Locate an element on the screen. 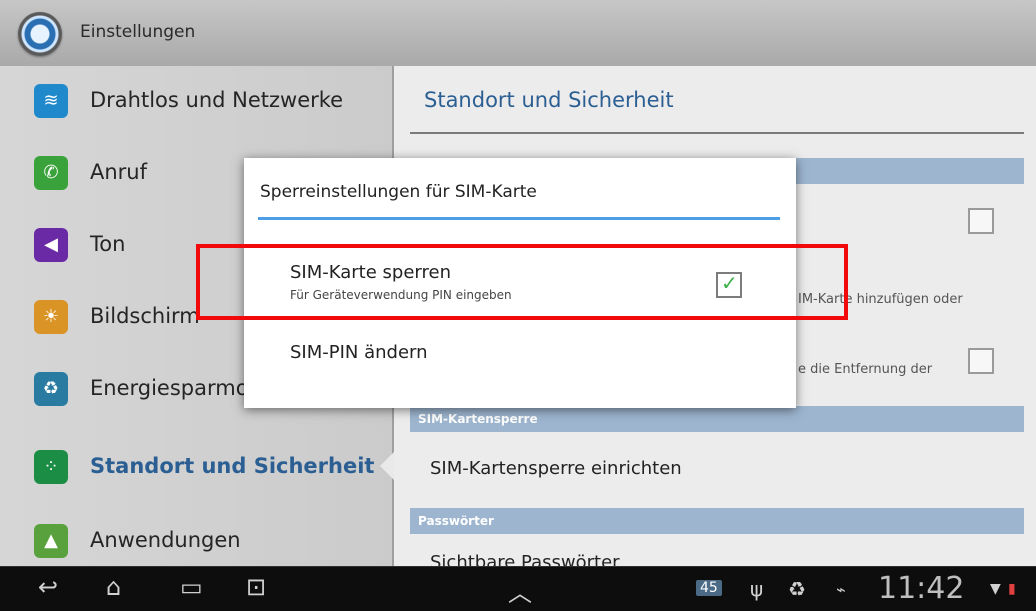  chevron-up-icon: ︿ is located at coordinates (520, 590).